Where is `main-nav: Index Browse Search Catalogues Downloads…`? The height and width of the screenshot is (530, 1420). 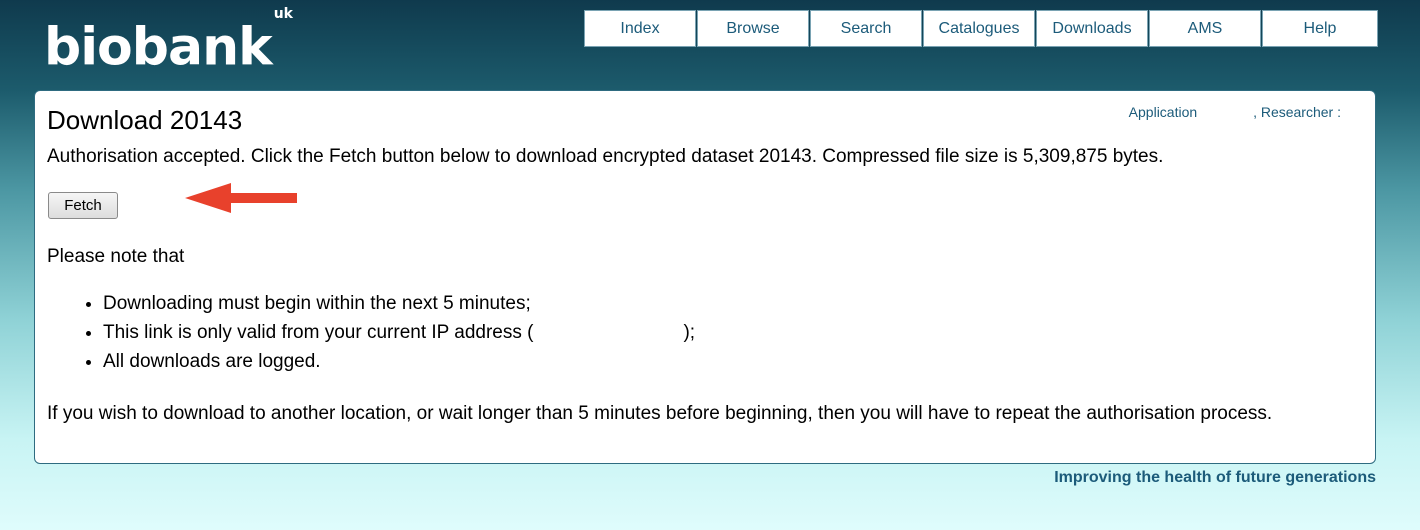
main-nav: Index Browse Search Catalogues Downloads… is located at coordinates (981, 28).